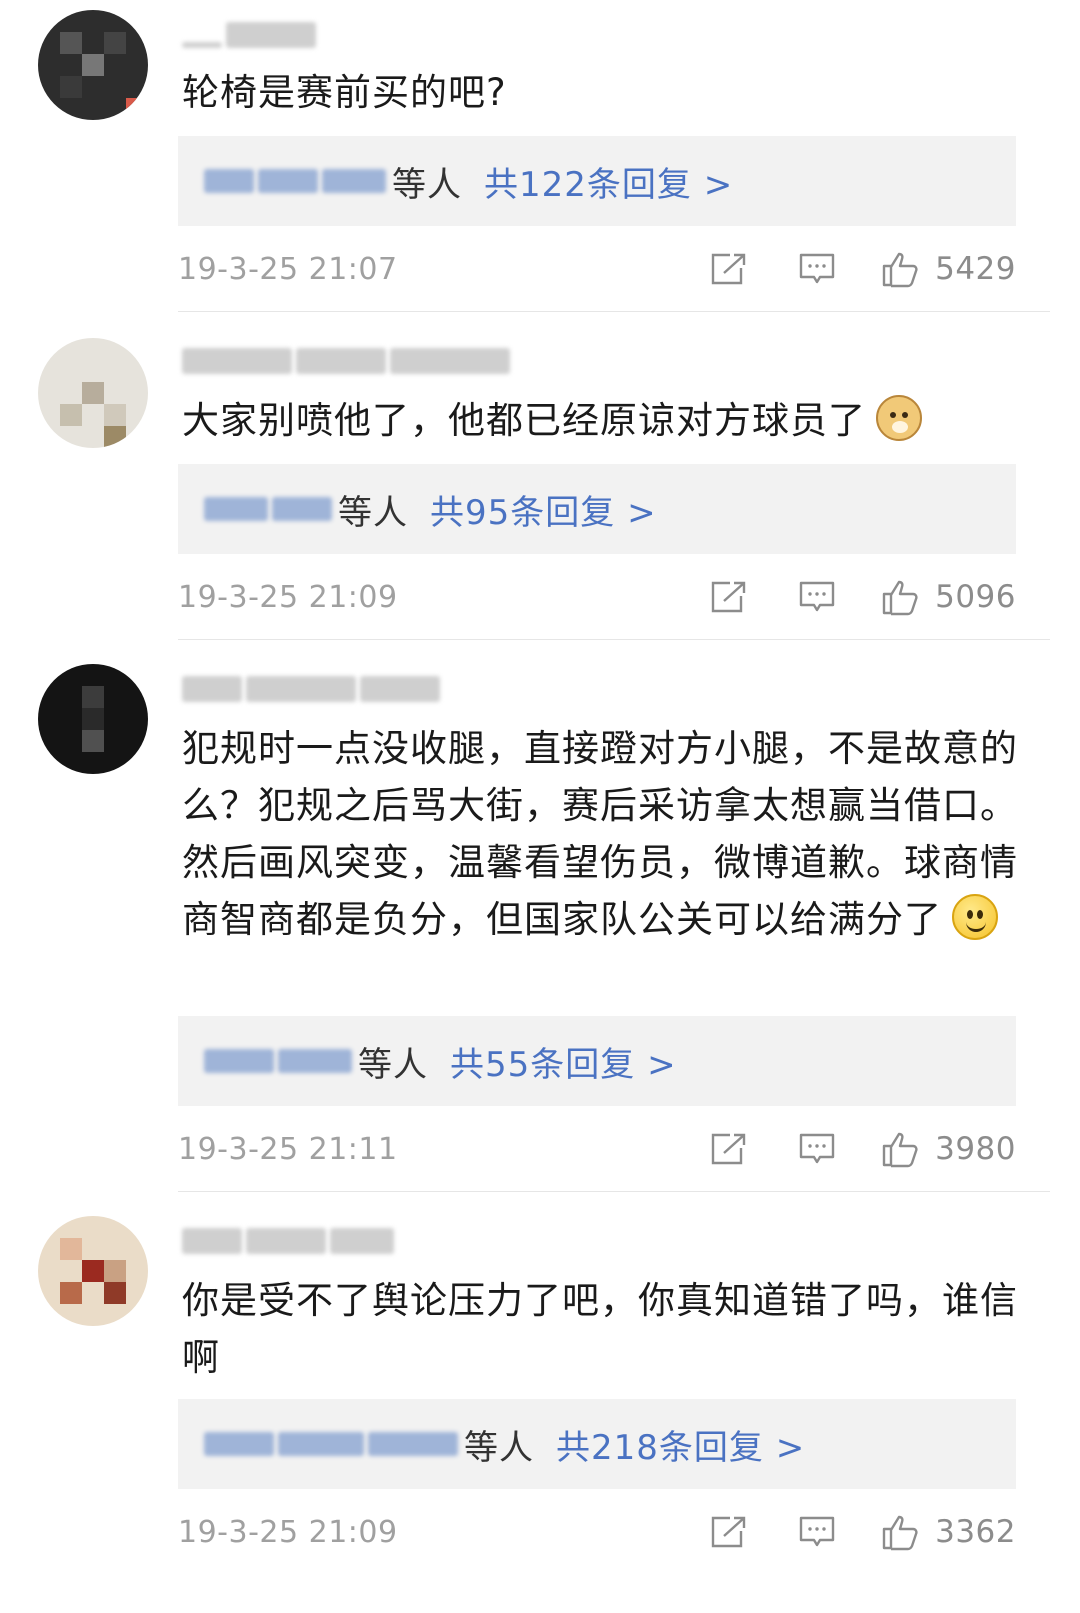 Image resolution: width=1080 pixels, height=1613 pixels. What do you see at coordinates (975, 1532) in the screenshot?
I see `like-count: 3362` at bounding box center [975, 1532].